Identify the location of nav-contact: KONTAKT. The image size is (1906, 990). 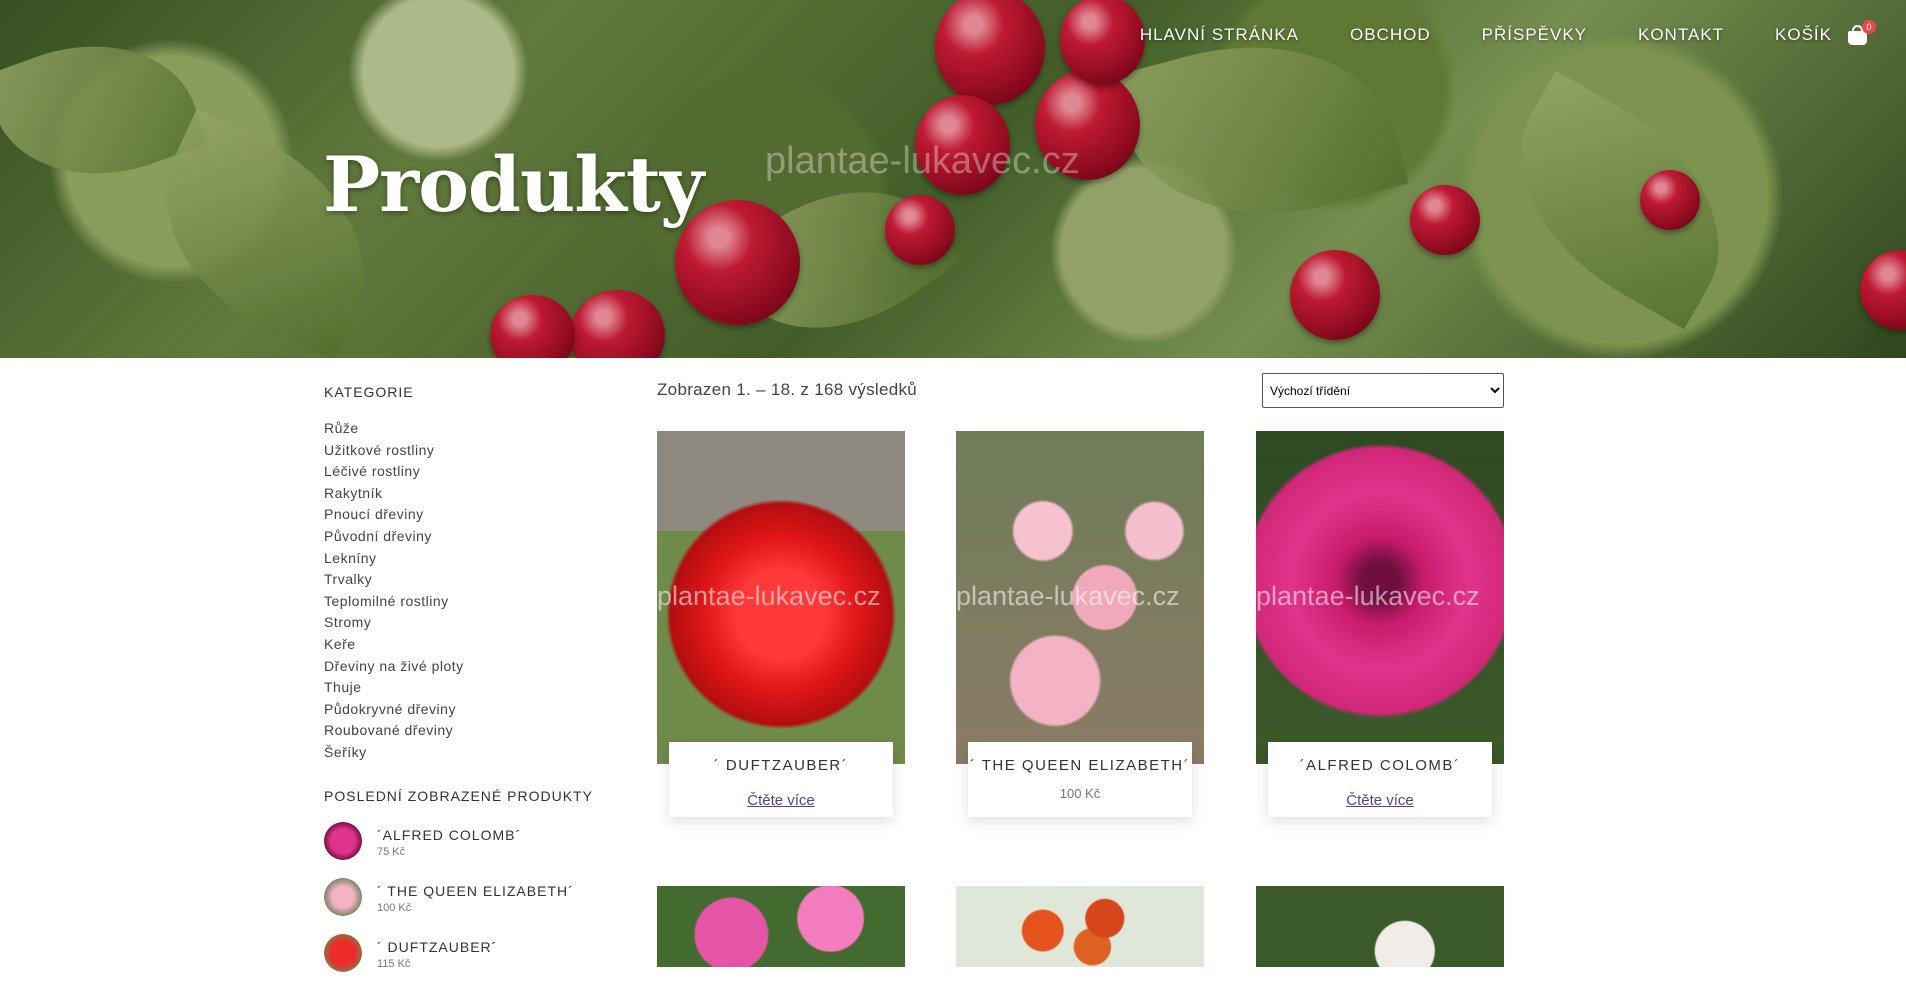
(1681, 35).